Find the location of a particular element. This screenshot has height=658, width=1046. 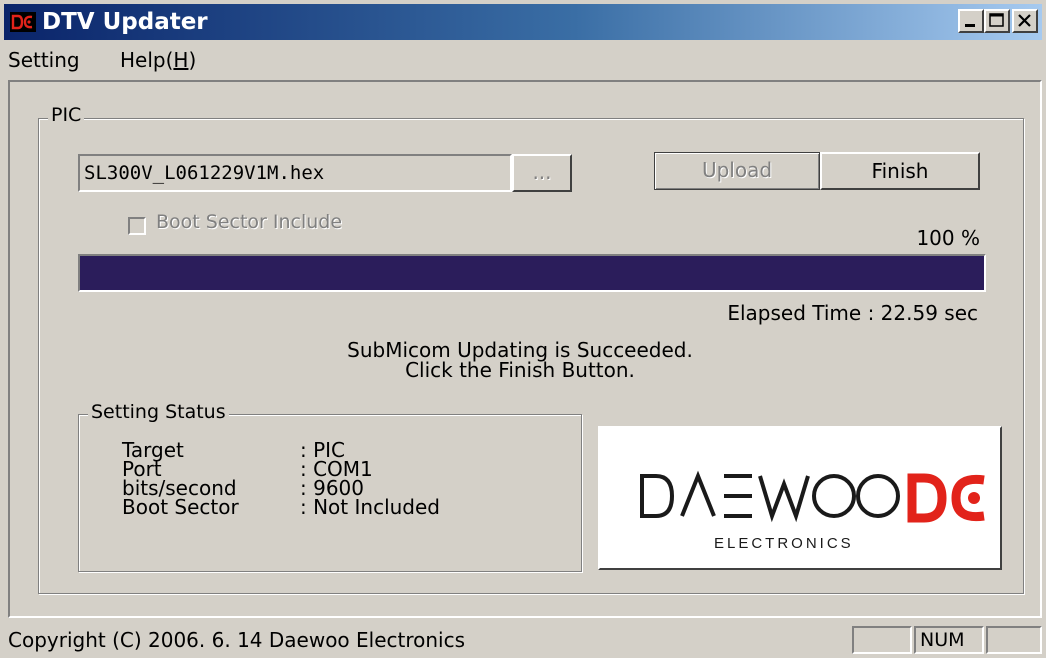

status-key-boot-sector: Boot Sector is located at coordinates (180, 507).